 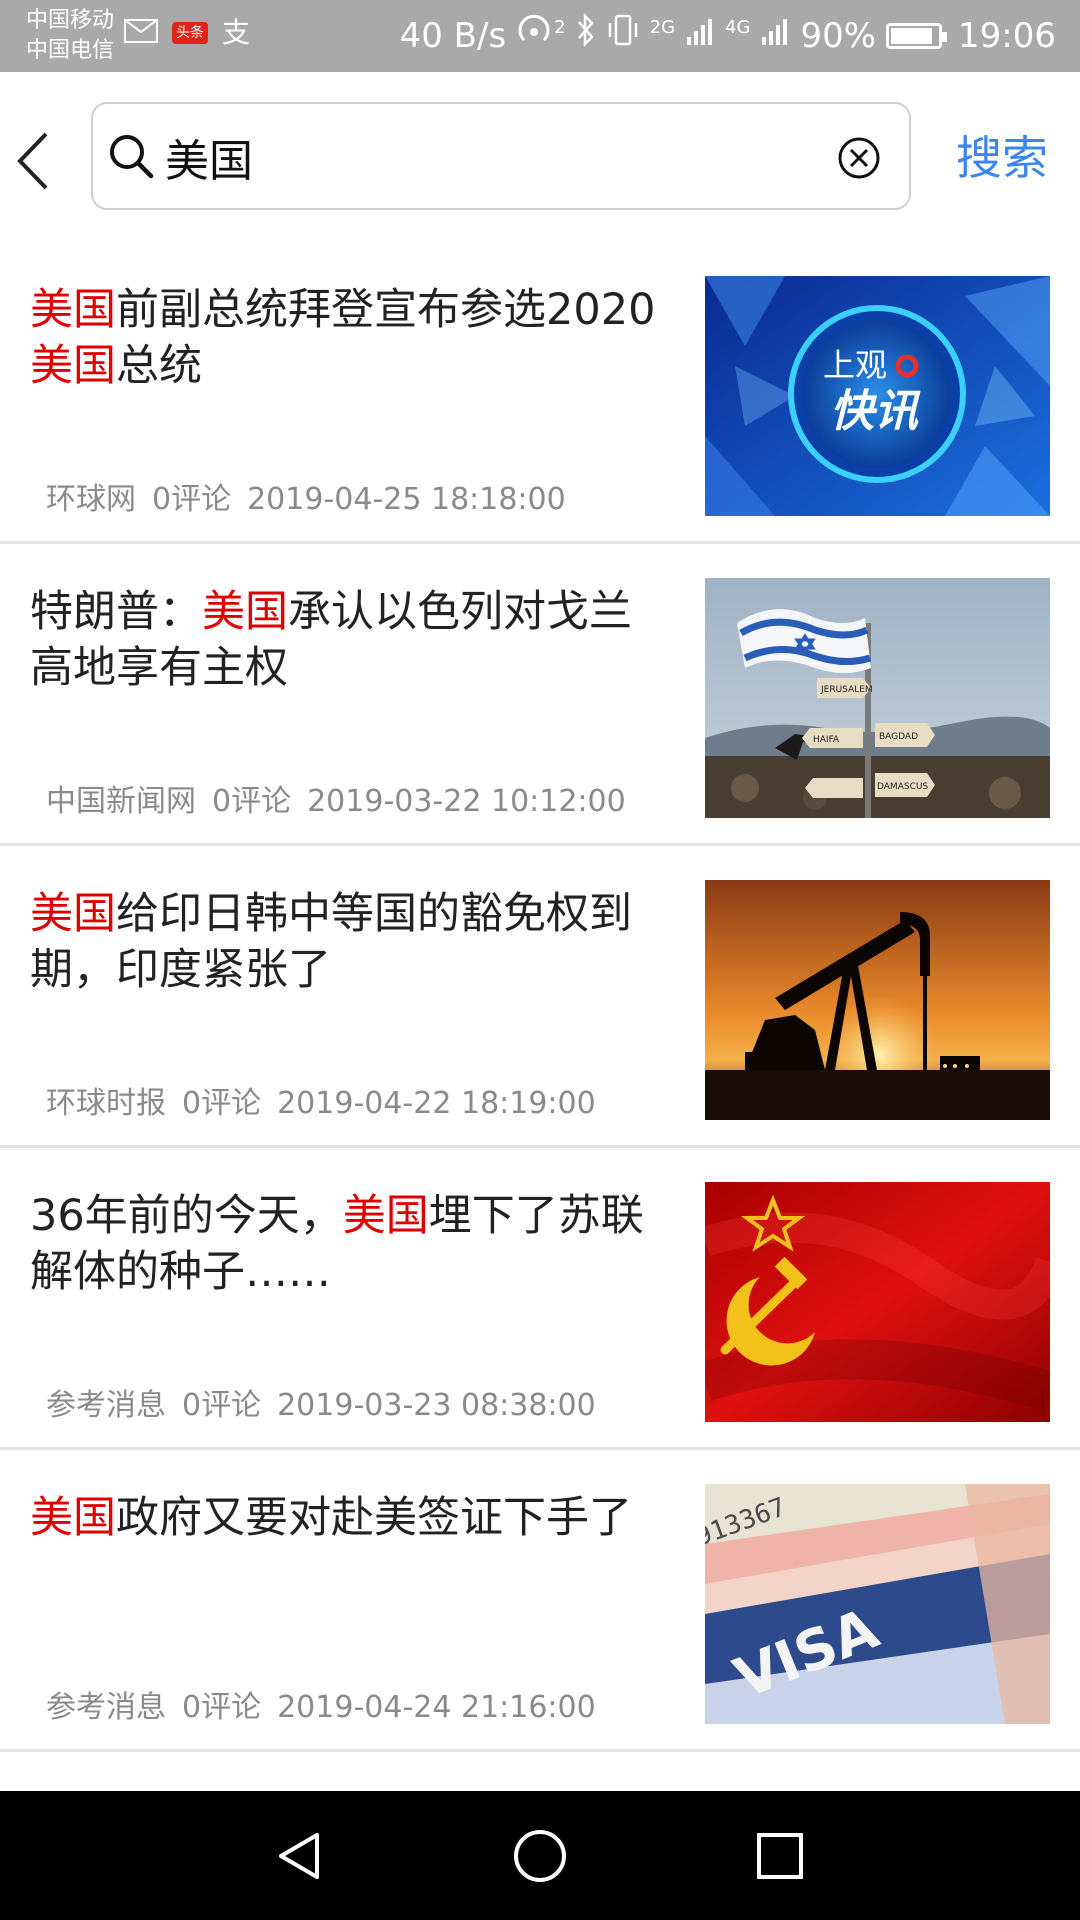 I want to click on battery-icon, so click(x=917, y=36).